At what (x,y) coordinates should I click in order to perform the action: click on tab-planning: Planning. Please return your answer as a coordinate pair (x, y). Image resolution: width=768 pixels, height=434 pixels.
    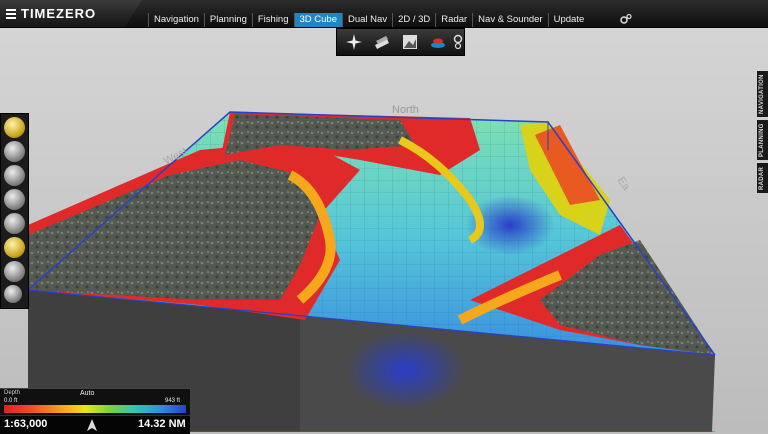
    Looking at the image, I should click on (227, 20).